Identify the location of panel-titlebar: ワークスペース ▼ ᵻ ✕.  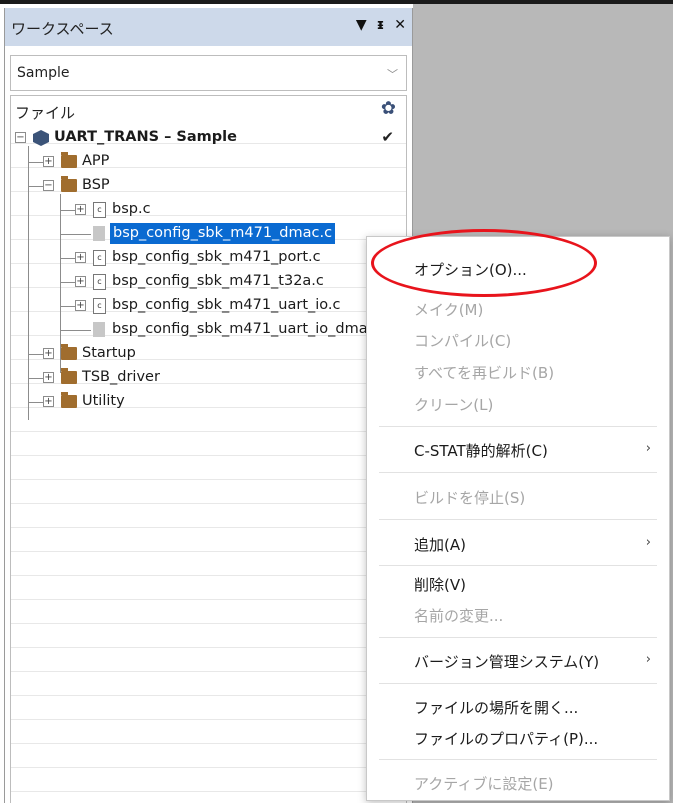
(208, 27).